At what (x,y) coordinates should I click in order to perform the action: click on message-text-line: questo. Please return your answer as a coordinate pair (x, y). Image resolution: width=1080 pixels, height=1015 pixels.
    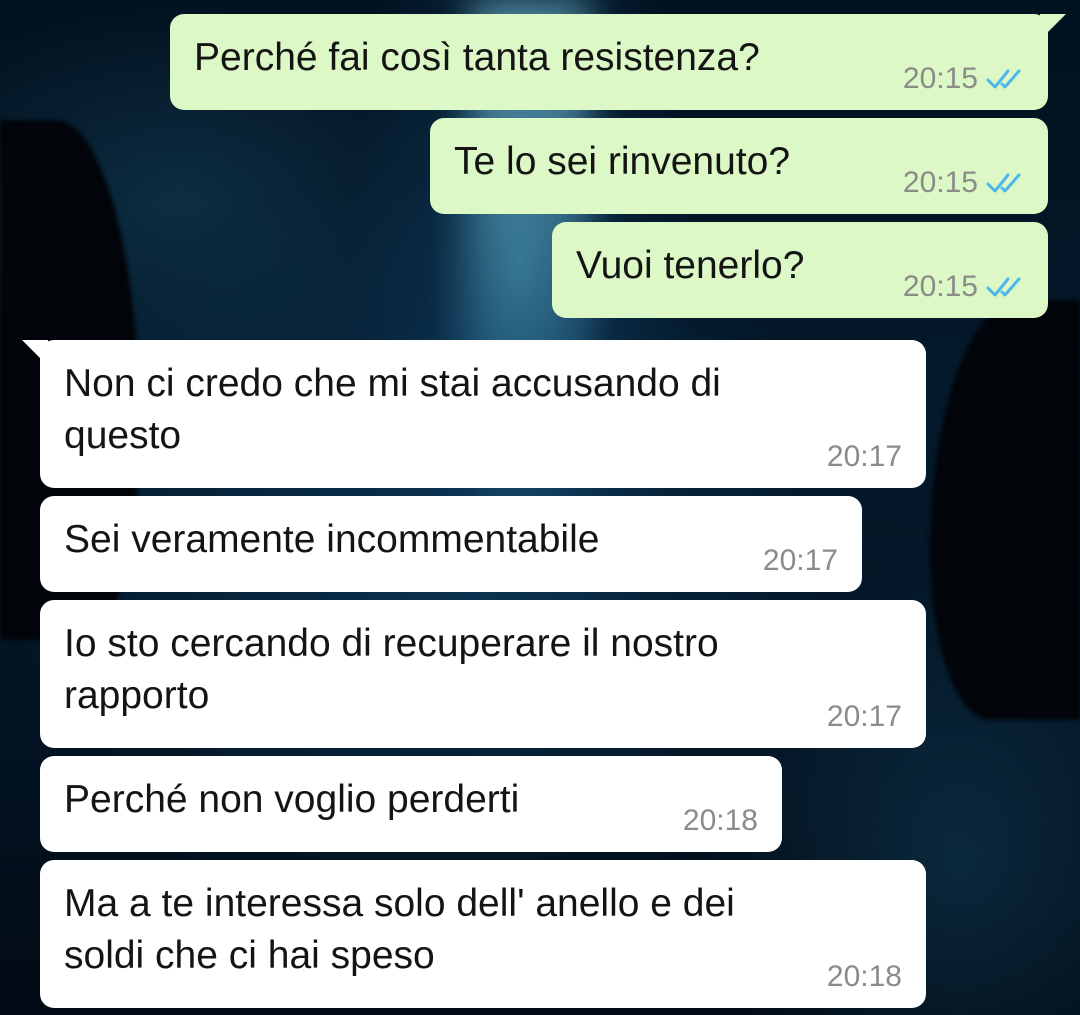
    Looking at the image, I should click on (123, 435).